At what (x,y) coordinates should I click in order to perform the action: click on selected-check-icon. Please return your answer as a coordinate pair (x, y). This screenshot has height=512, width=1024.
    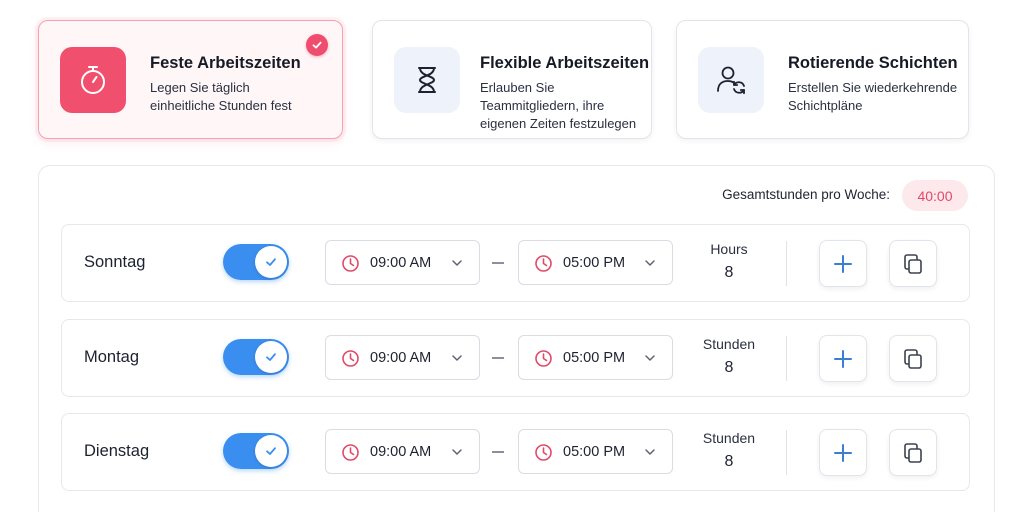
    Looking at the image, I should click on (317, 45).